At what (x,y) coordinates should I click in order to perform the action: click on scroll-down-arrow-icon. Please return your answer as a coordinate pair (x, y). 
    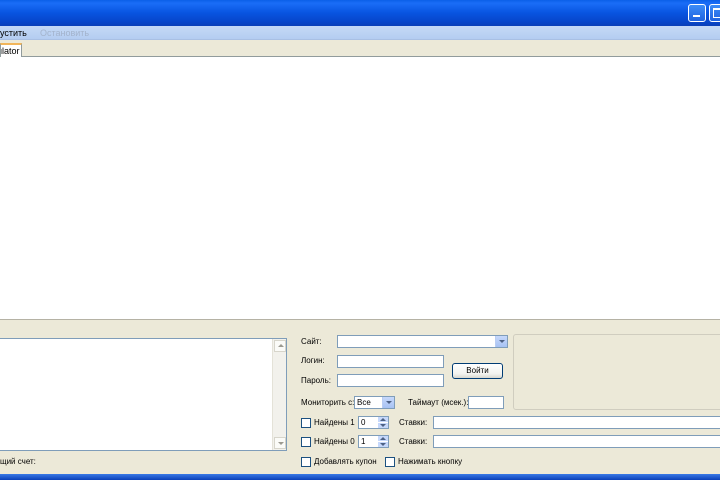
    Looking at the image, I should click on (280, 443).